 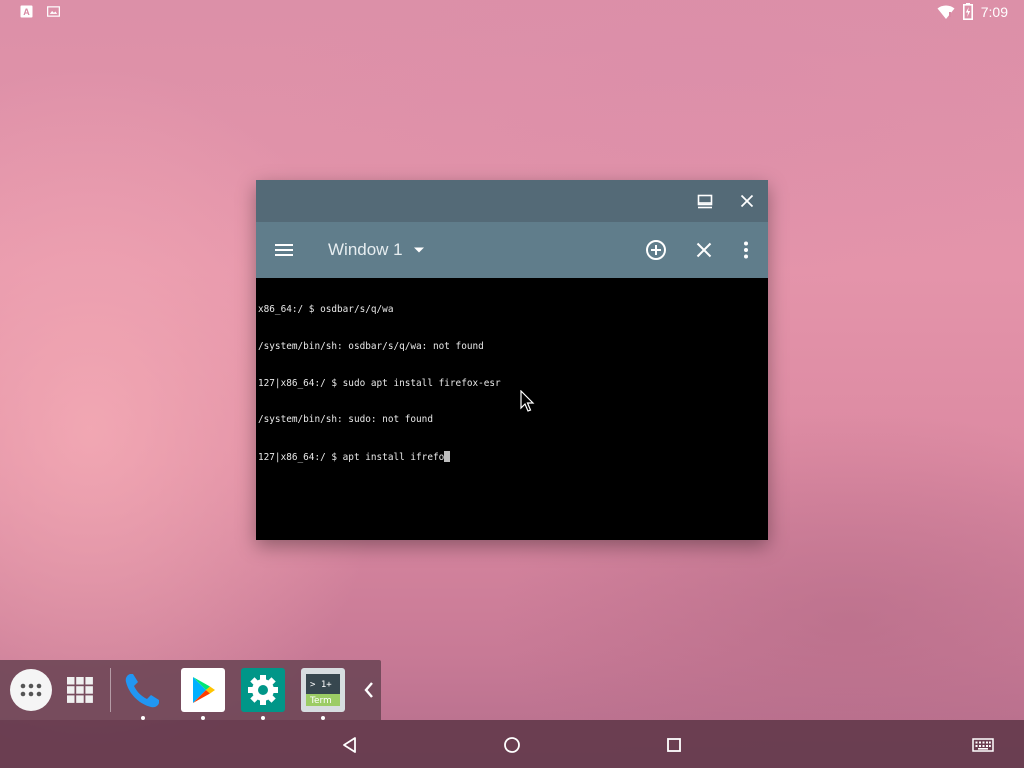 What do you see at coordinates (418, 250) in the screenshot?
I see `dropdown-arrow-icon` at bounding box center [418, 250].